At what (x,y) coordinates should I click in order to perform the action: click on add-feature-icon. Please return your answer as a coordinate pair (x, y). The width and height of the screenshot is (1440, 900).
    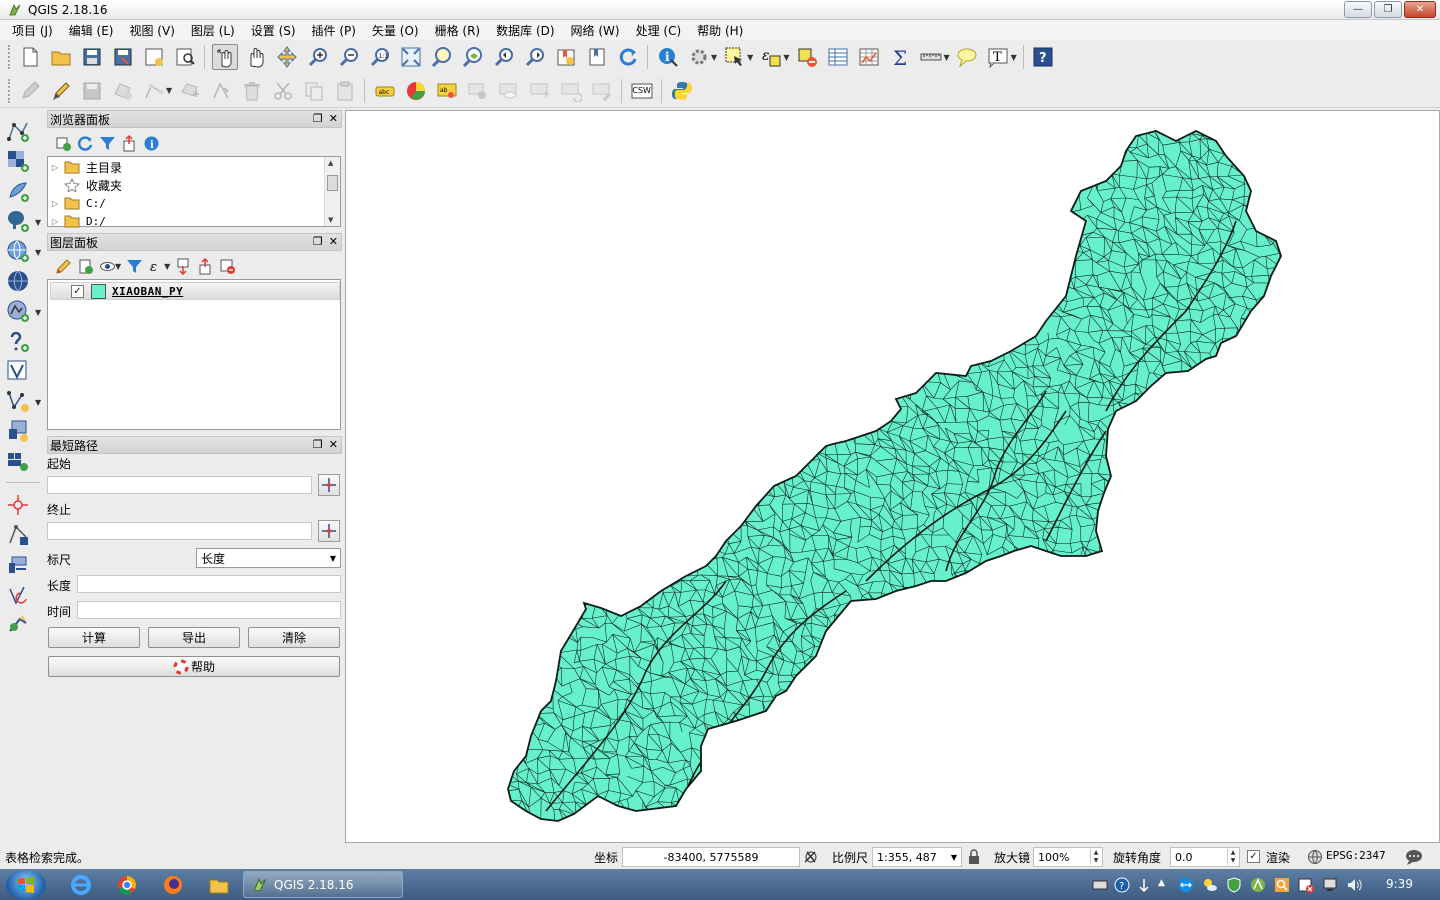
    Looking at the image, I should click on (123, 91).